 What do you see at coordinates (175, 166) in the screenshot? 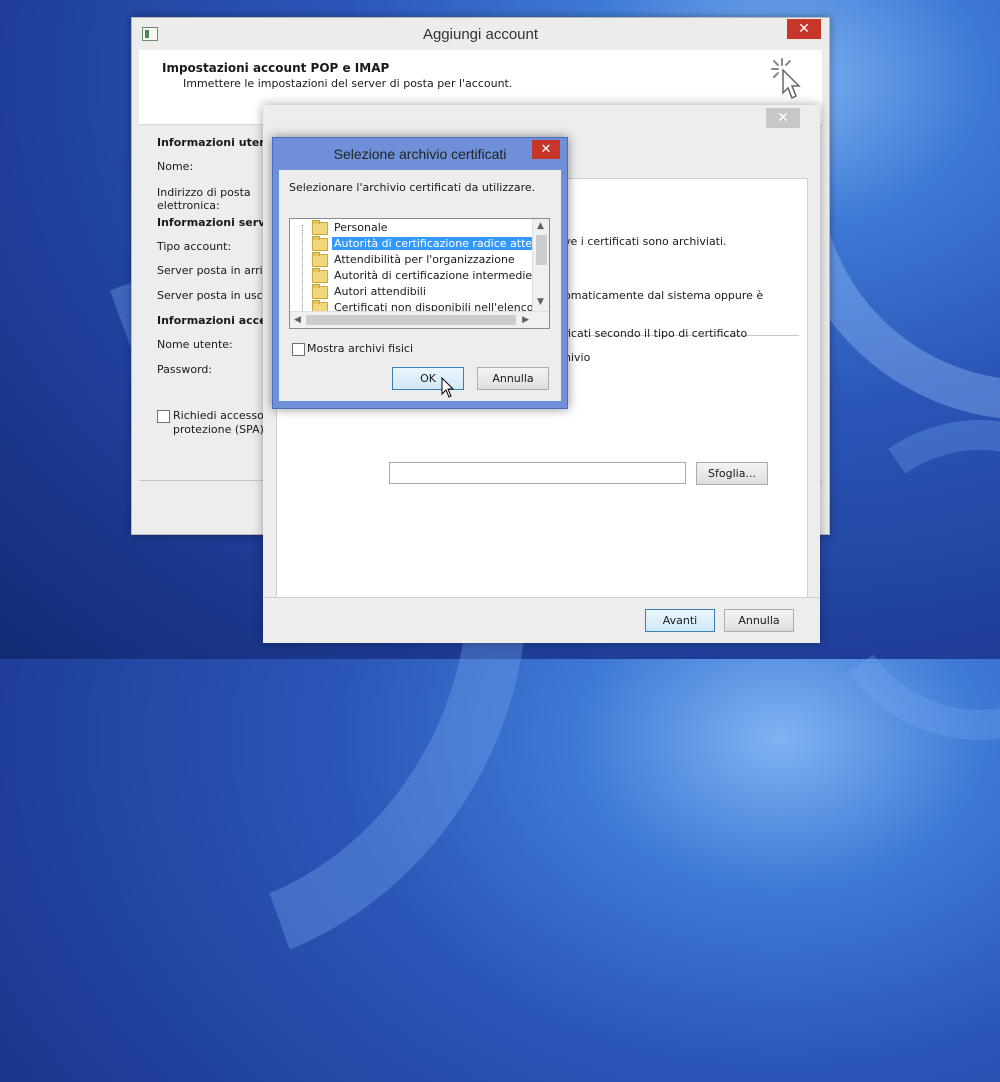
I see `name-label: Nome:` at bounding box center [175, 166].